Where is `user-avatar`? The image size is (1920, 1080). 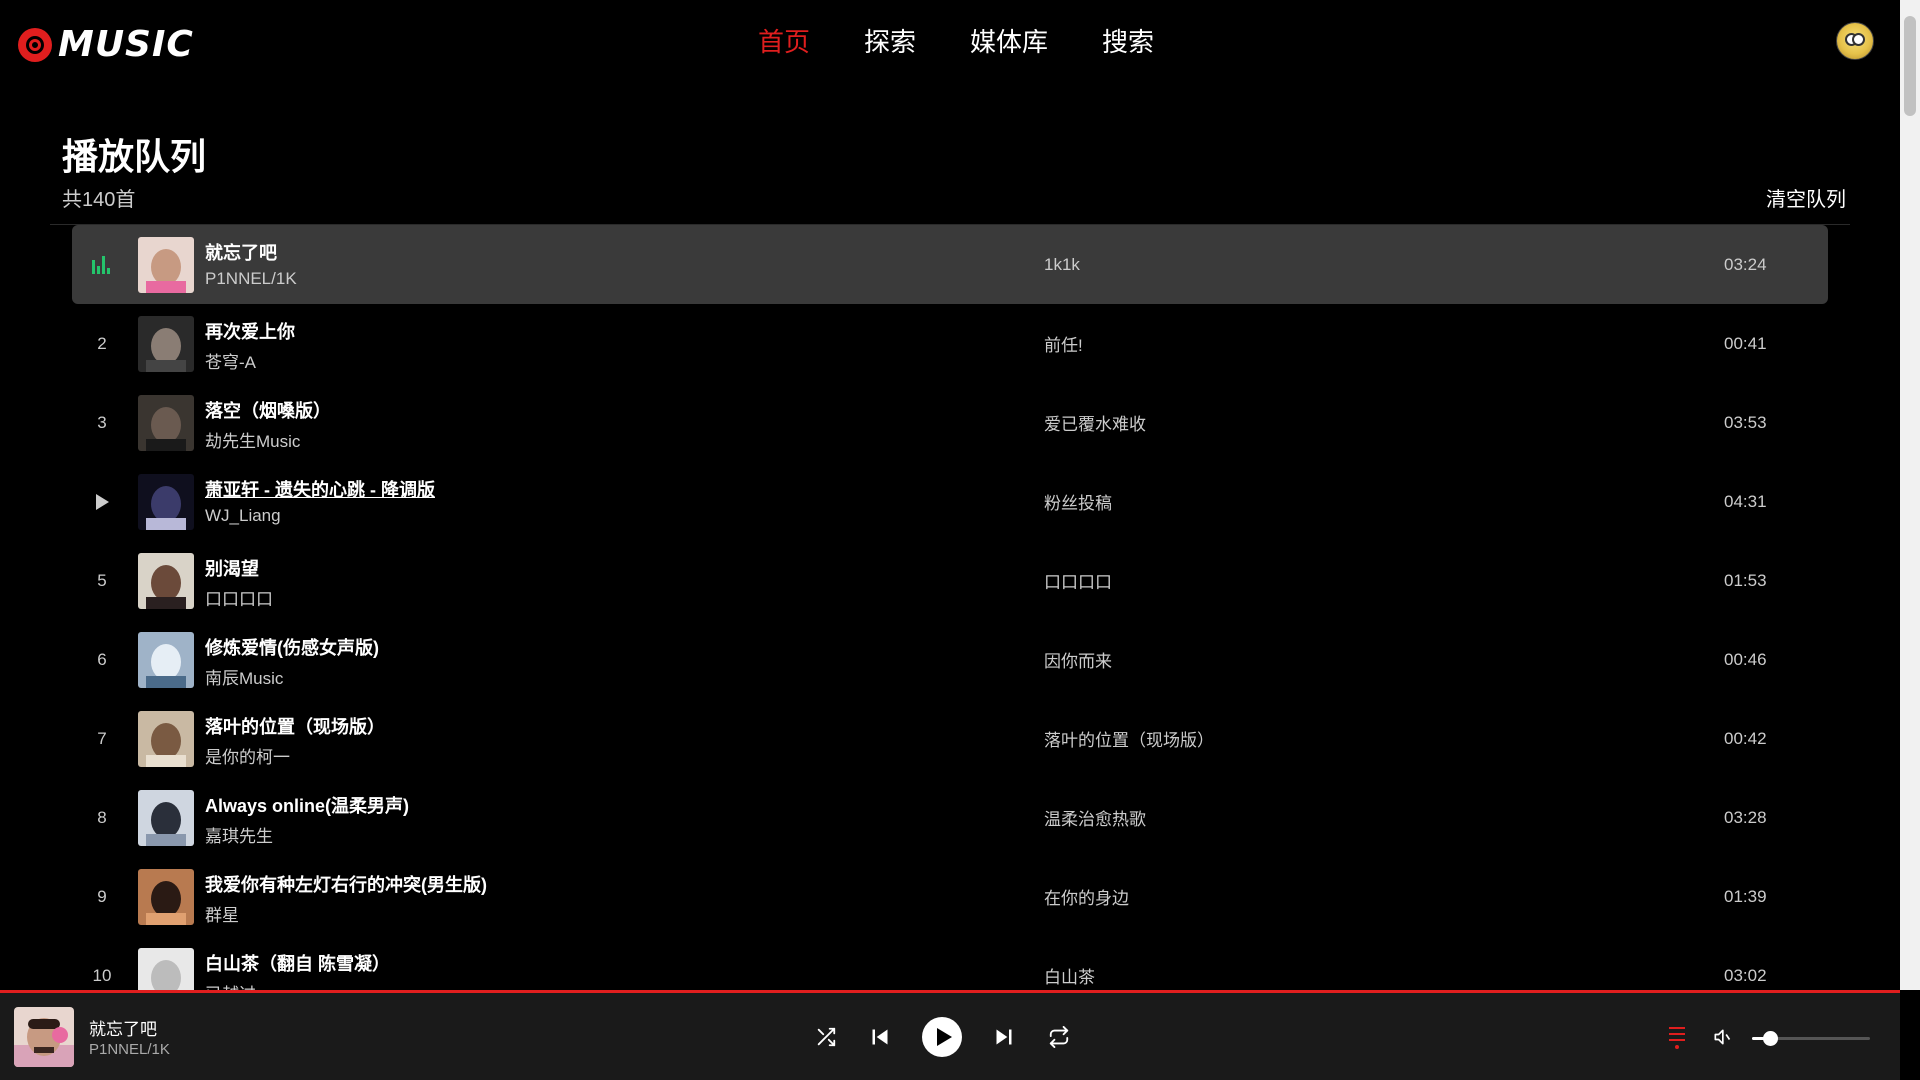 user-avatar is located at coordinates (1855, 41).